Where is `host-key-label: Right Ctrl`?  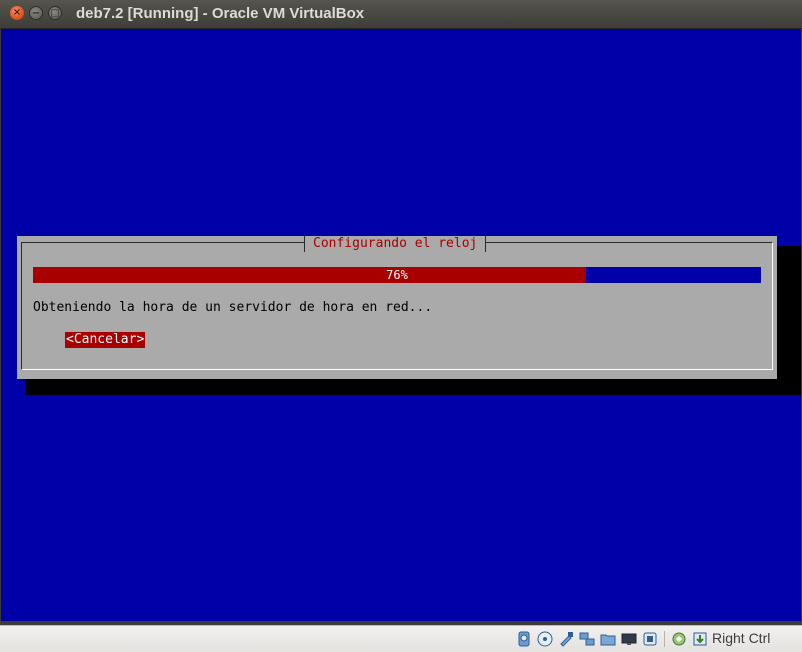
host-key-label: Right Ctrl is located at coordinates (741, 638).